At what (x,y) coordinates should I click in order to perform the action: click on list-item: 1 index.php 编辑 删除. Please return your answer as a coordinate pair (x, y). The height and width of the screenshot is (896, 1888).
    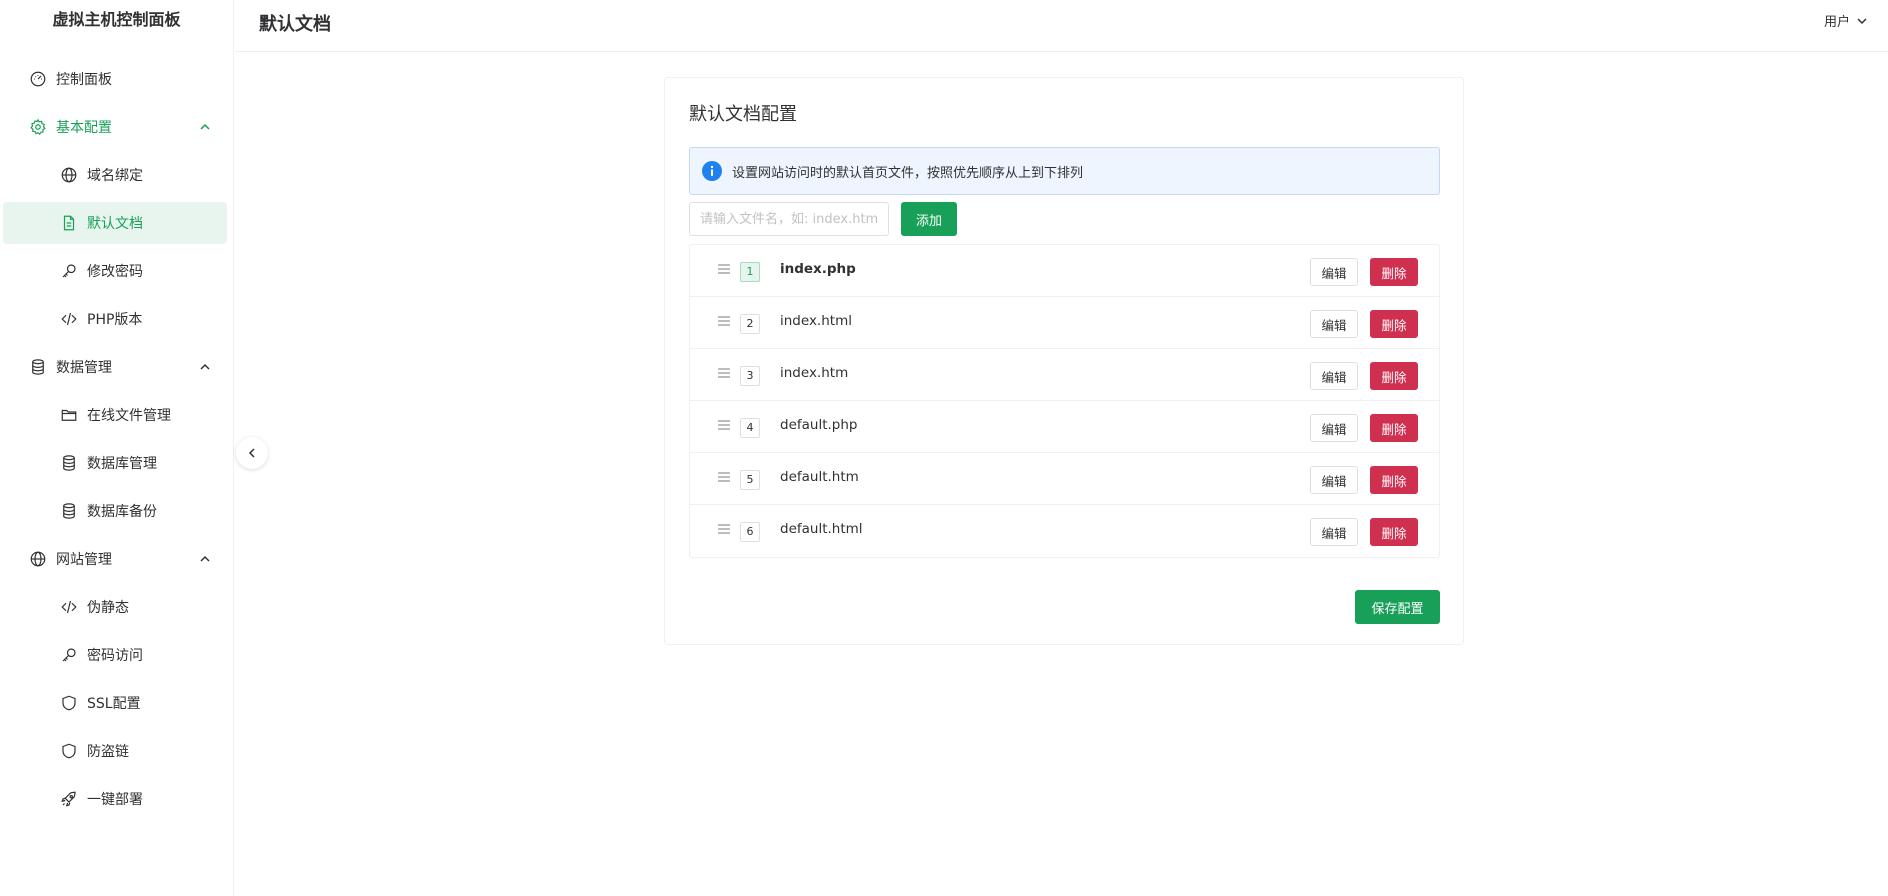
    Looking at the image, I should click on (1064, 271).